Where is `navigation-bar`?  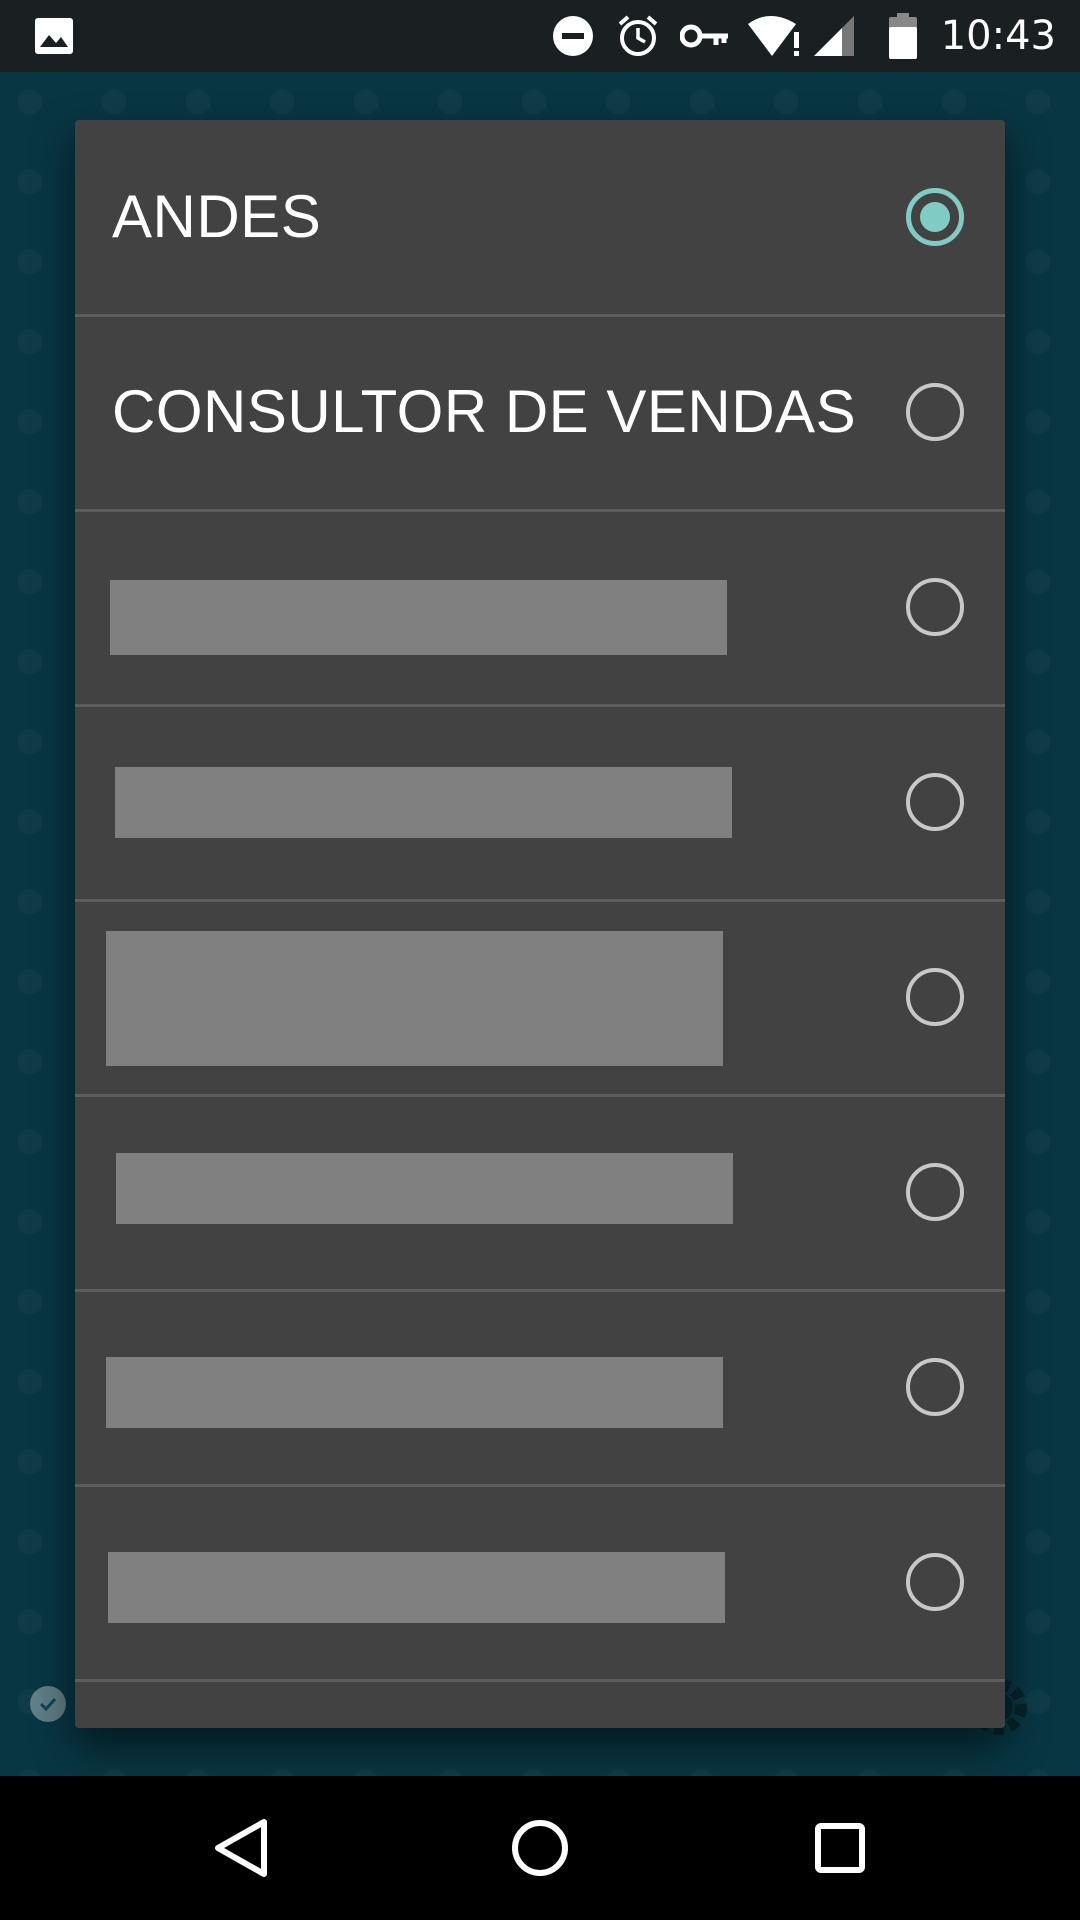 navigation-bar is located at coordinates (540, 1848).